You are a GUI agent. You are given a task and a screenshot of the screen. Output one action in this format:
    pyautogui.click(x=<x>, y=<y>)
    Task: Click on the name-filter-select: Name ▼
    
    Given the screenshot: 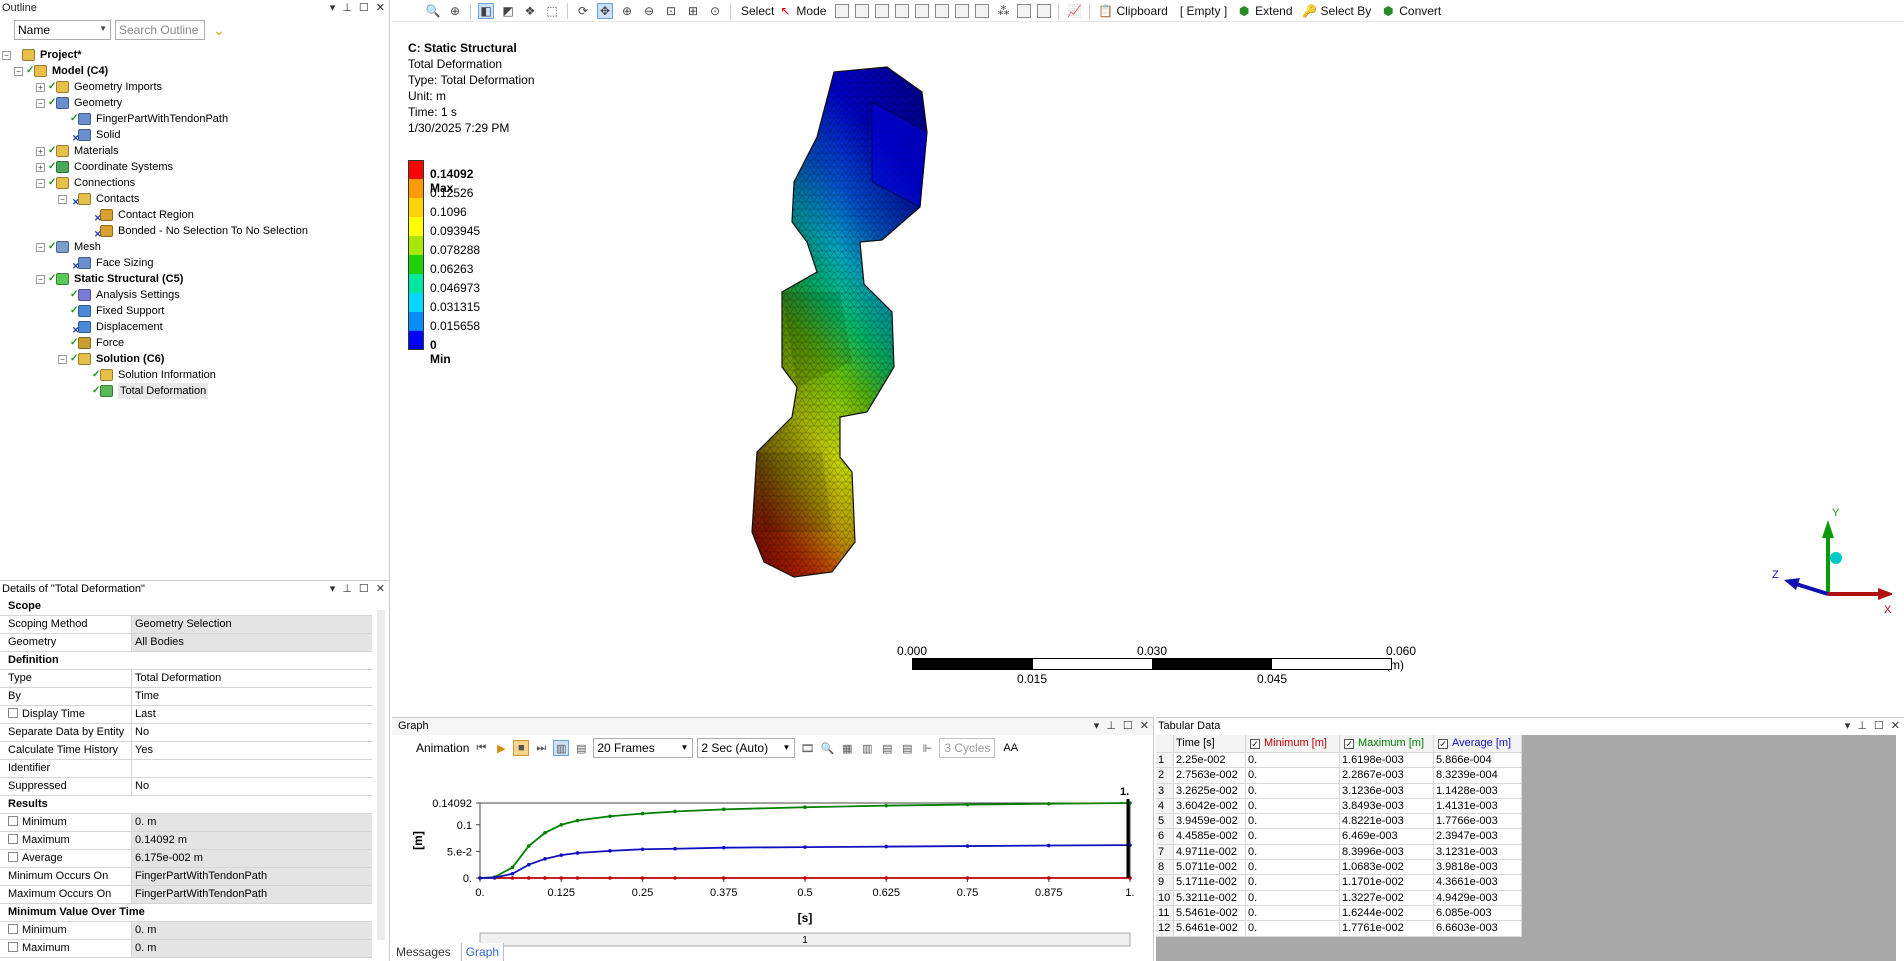 What is the action you would take?
    pyautogui.click(x=62, y=30)
    